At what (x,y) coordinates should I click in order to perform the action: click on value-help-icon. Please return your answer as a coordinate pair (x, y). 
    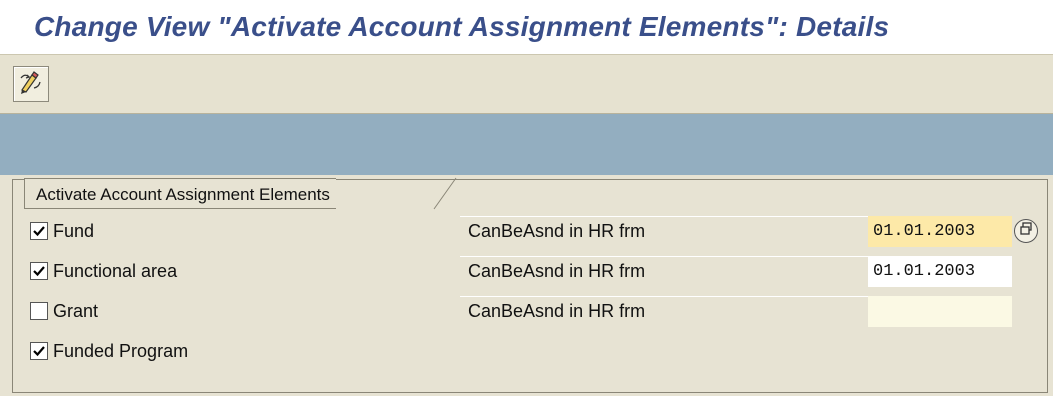
    Looking at the image, I should click on (1026, 231).